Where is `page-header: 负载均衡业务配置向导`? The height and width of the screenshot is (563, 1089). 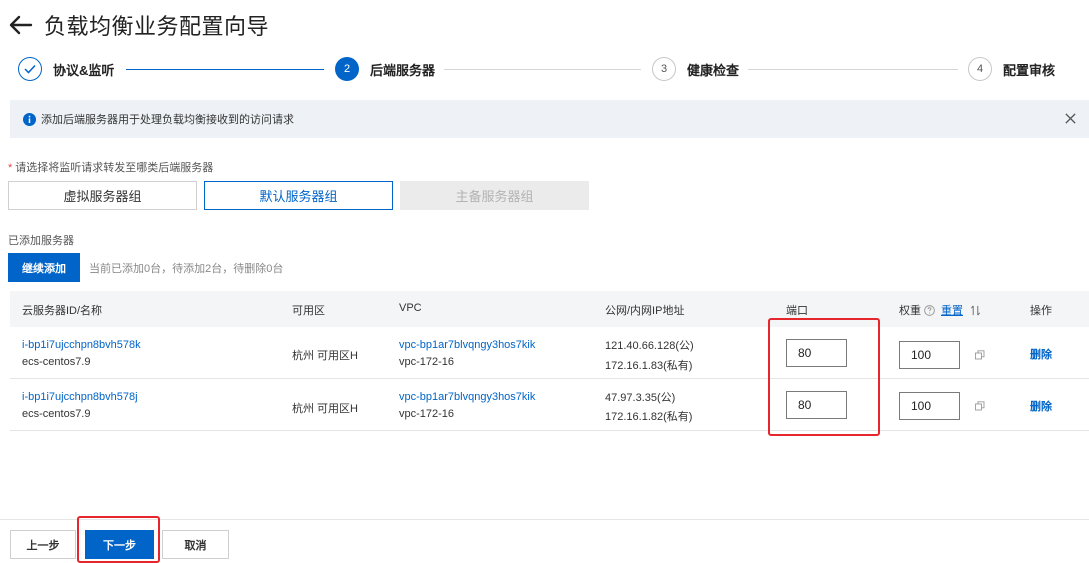 page-header: 负载均衡业务配置向导 is located at coordinates (138, 25).